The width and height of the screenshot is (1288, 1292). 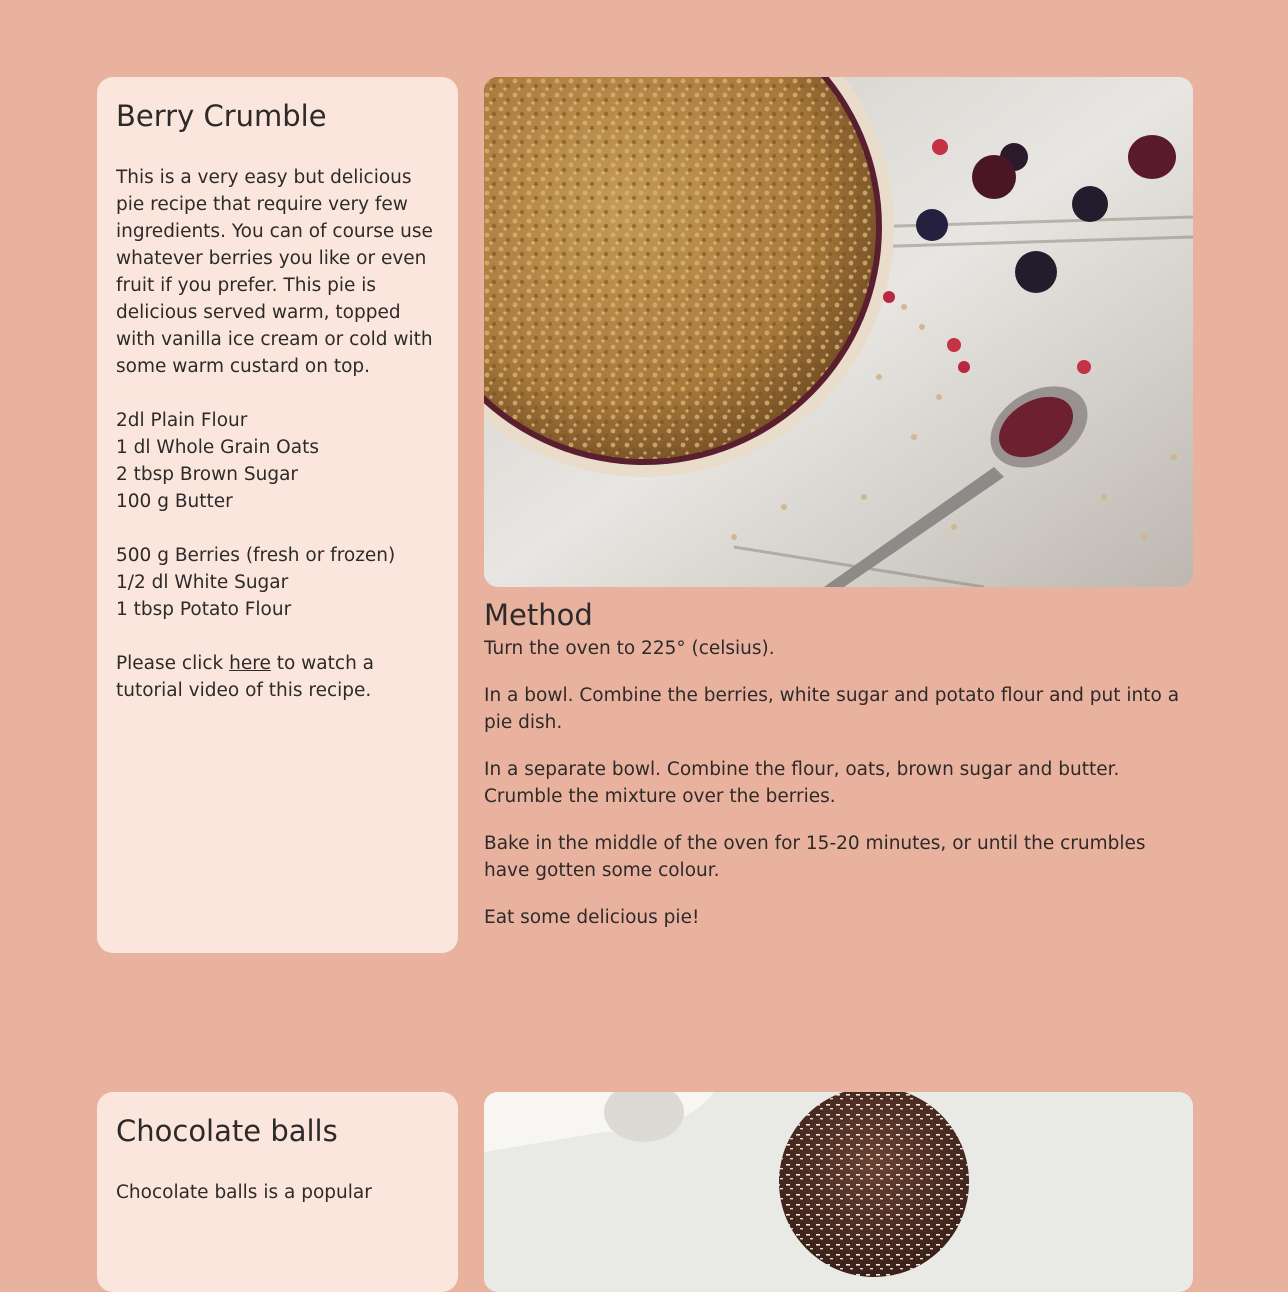 I want to click on ingredient-item: 100 g Butter, so click(x=174, y=501).